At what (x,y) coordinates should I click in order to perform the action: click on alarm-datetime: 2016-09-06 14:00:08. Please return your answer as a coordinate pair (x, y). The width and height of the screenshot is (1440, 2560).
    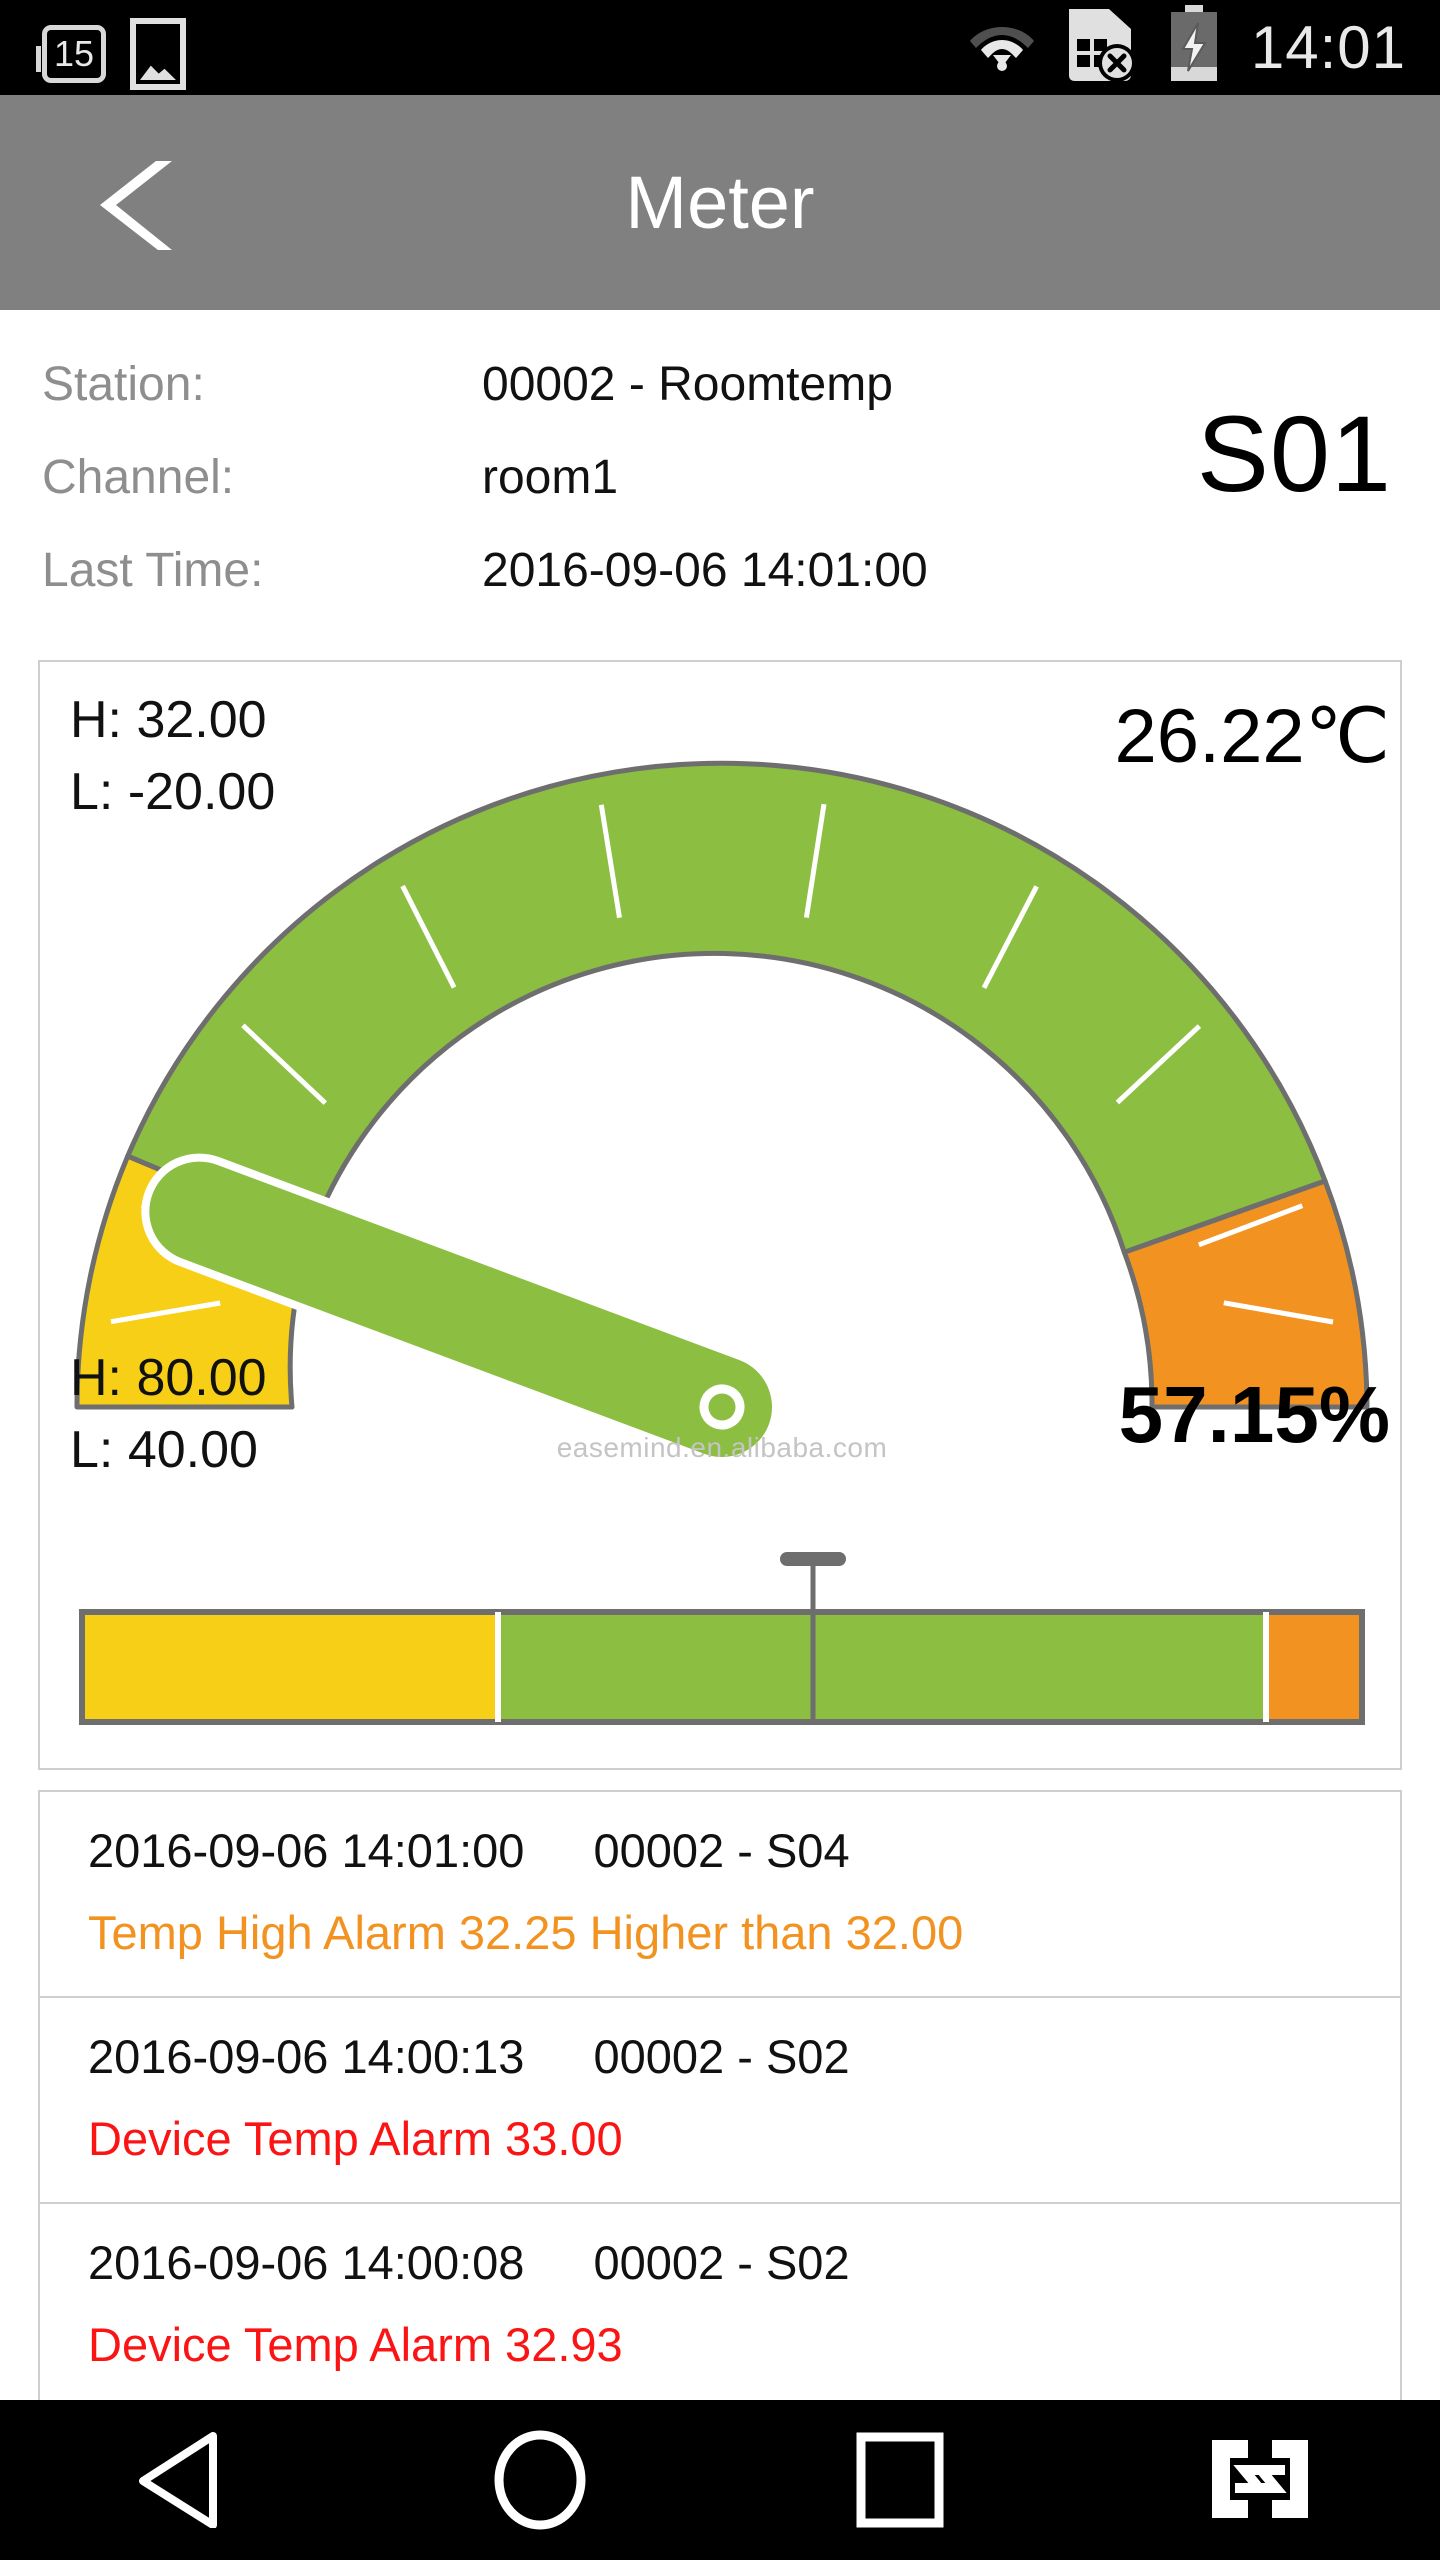
    Looking at the image, I should click on (306, 2262).